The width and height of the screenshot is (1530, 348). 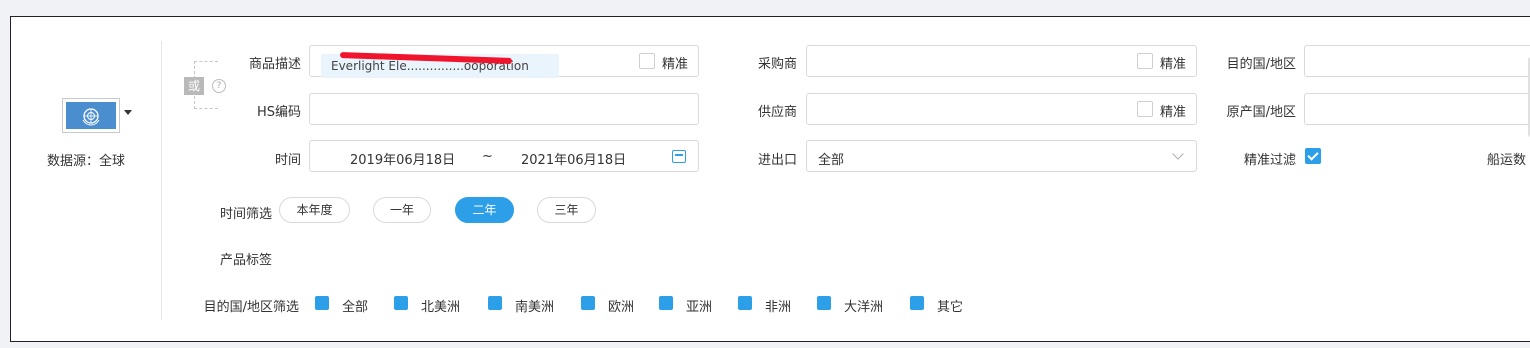 I want to click on hs-code-label: HS编码, so click(x=278, y=112).